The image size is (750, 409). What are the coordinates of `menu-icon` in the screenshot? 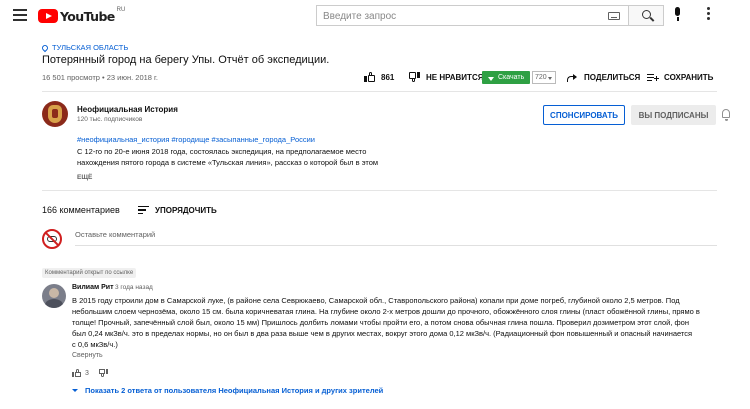 It's located at (20, 15).